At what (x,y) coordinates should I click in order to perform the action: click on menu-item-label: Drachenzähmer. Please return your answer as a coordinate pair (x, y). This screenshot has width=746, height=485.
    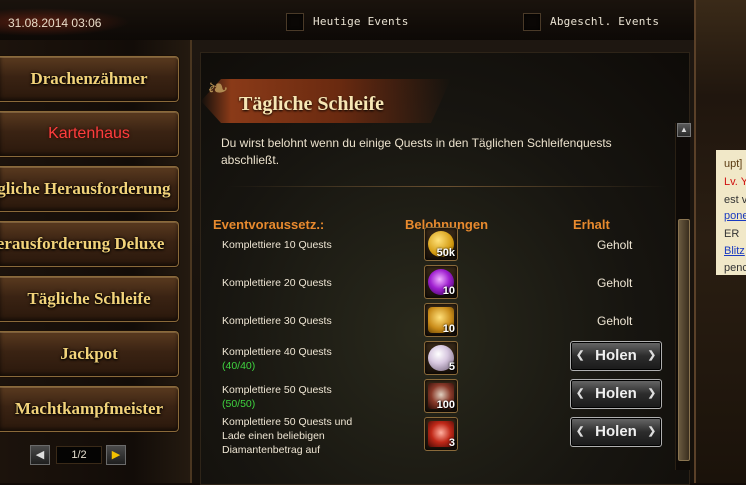
    Looking at the image, I should click on (89, 78).